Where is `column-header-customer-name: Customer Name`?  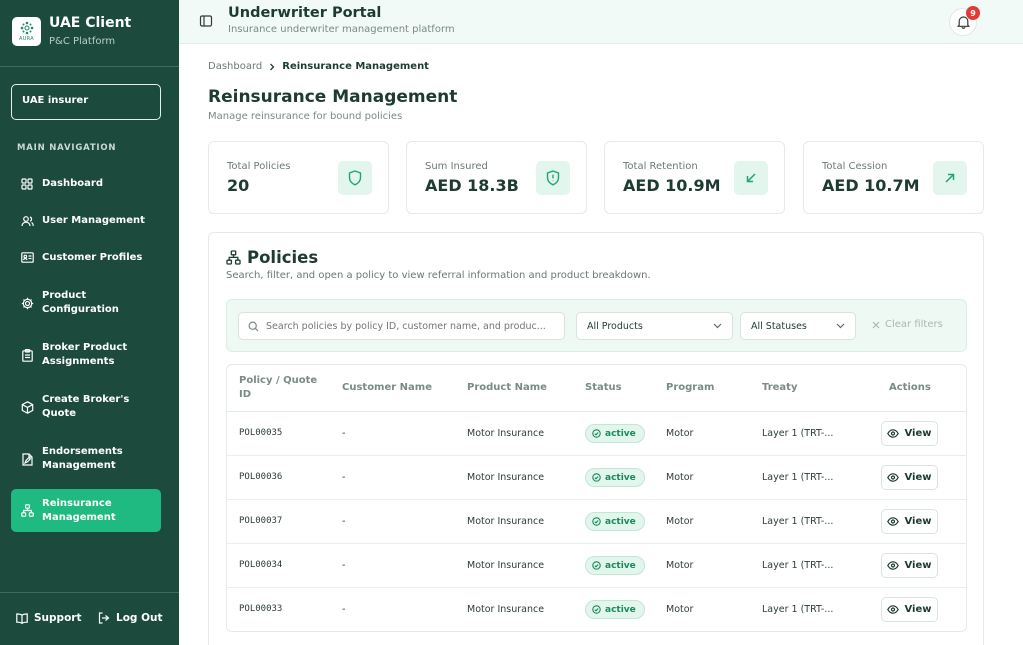 column-header-customer-name: Customer Name is located at coordinates (387, 387).